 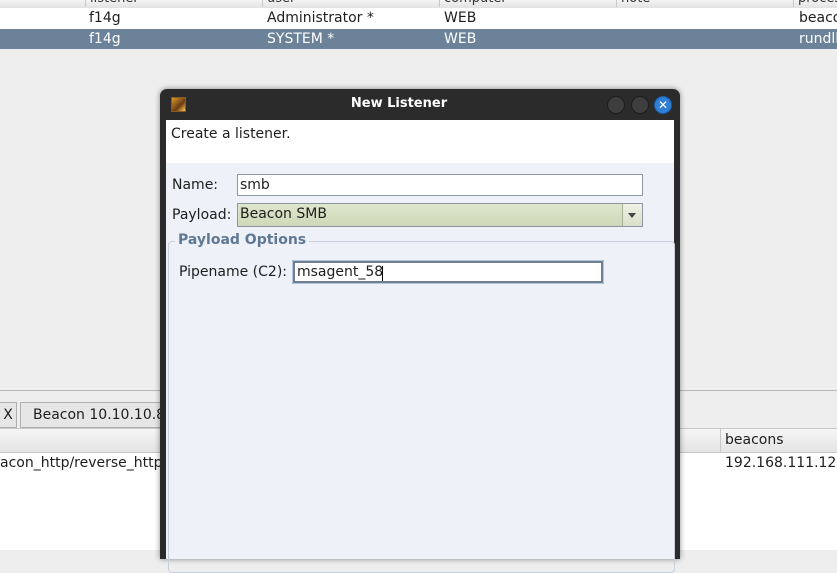 What do you see at coordinates (754, 440) in the screenshot?
I see `header-beacons: beacons` at bounding box center [754, 440].